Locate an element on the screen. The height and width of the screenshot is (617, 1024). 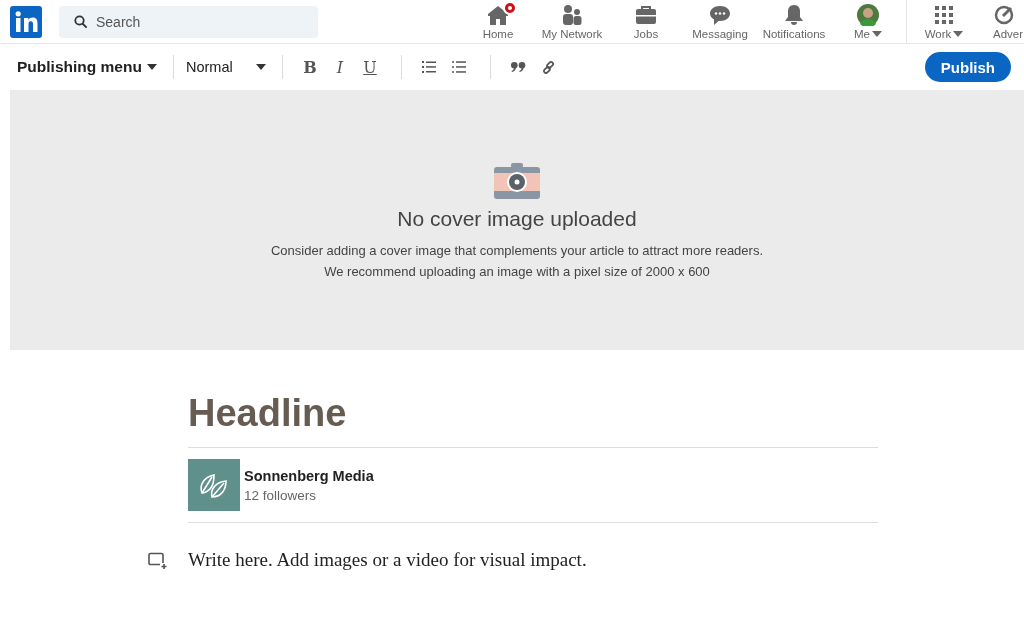
nav-item: Home is located at coordinates (498, 21).